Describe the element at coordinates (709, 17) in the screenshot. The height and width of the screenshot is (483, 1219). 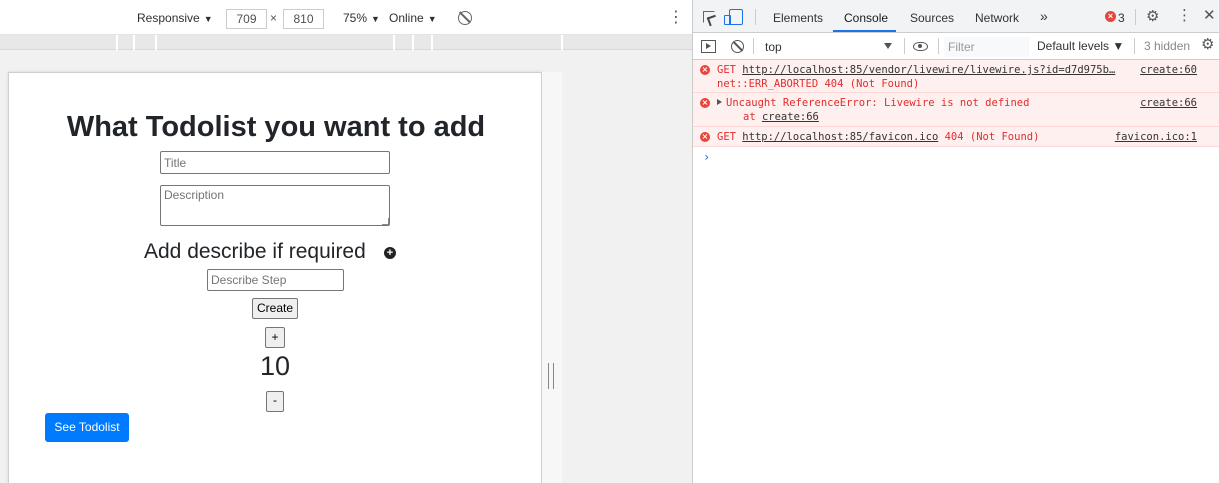
I see `inspect-element-icon` at that location.